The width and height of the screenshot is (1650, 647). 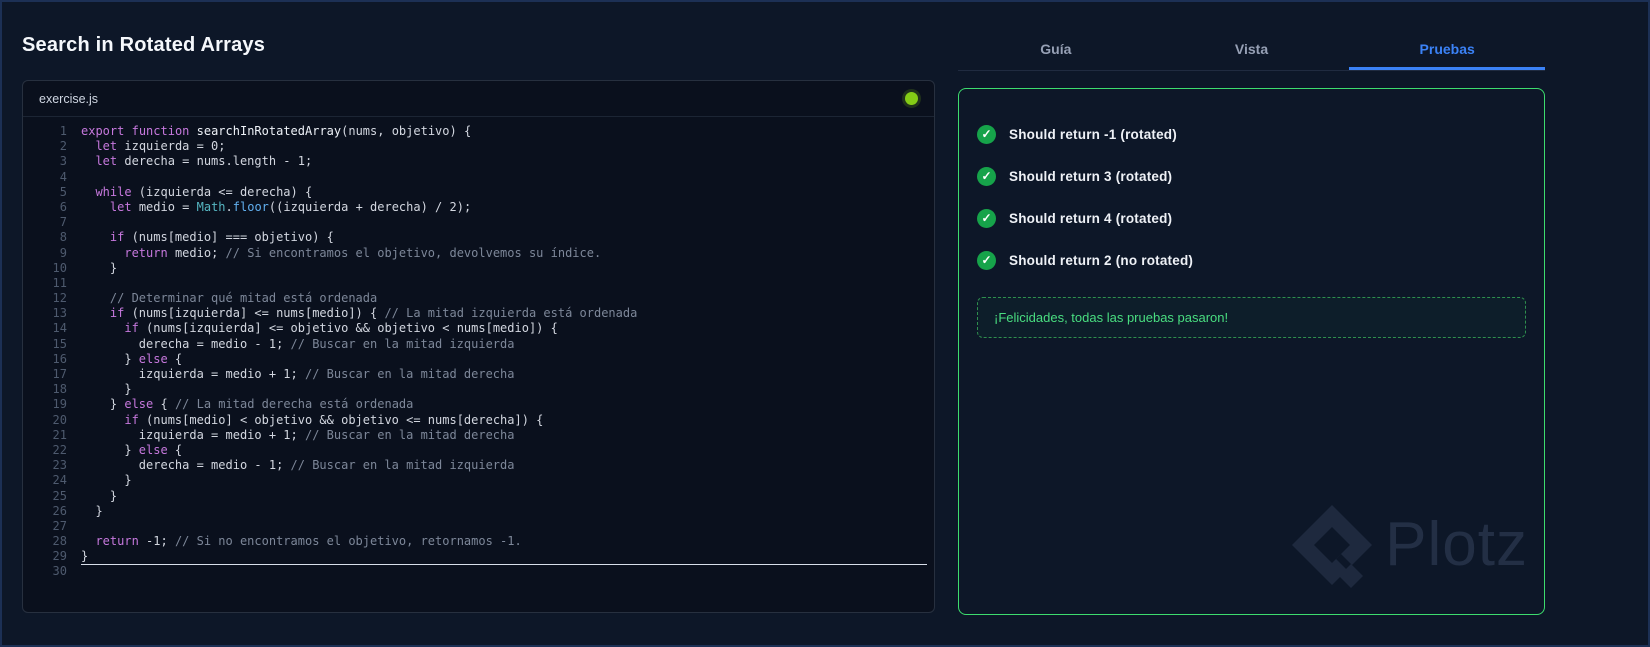 What do you see at coordinates (63, 252) in the screenshot?
I see `line-number: 9` at bounding box center [63, 252].